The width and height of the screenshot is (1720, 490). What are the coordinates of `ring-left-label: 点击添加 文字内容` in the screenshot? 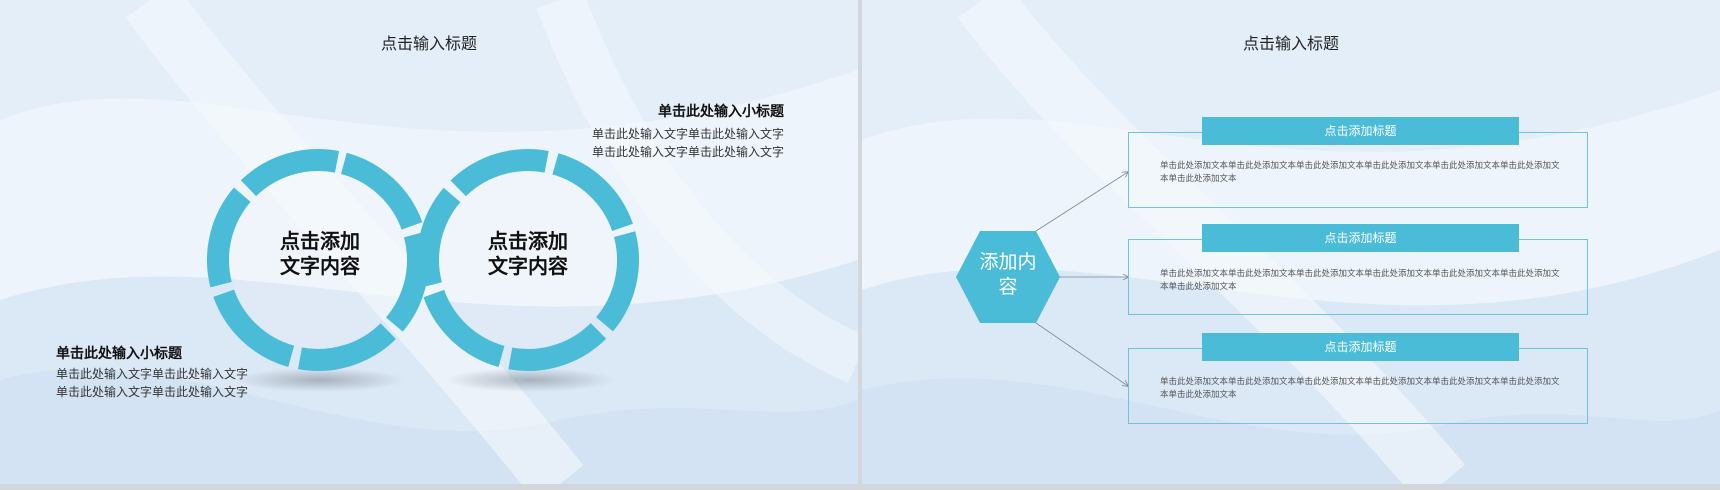 It's located at (320, 254).